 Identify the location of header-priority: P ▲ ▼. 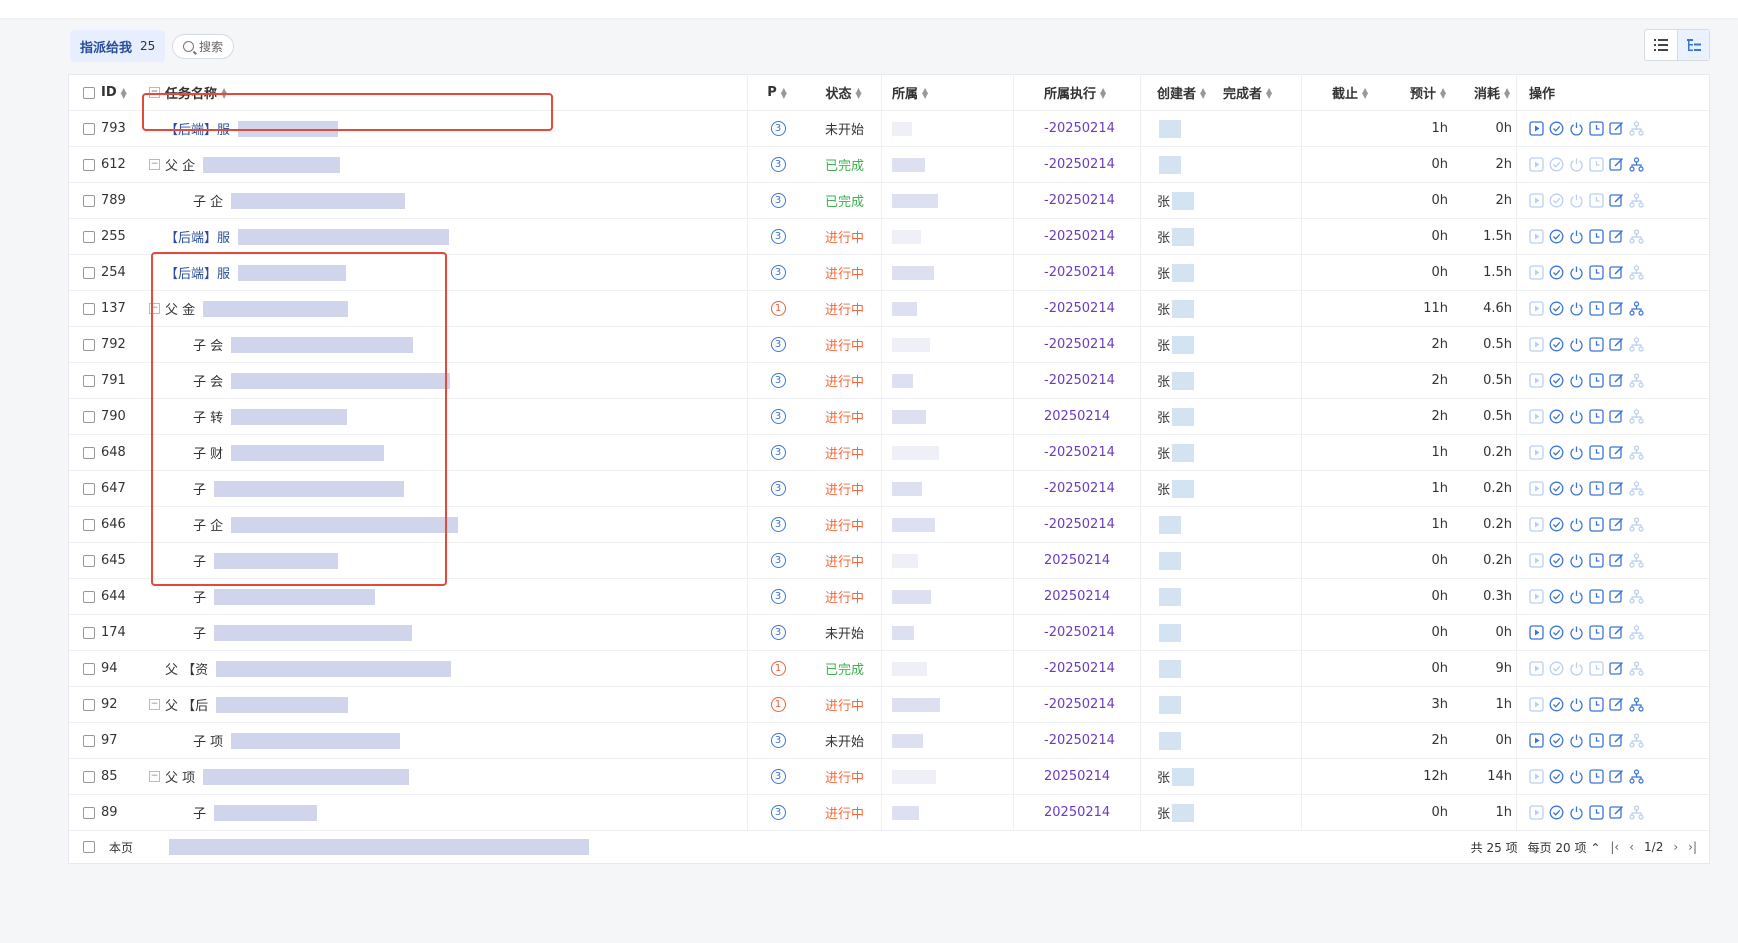
(778, 92).